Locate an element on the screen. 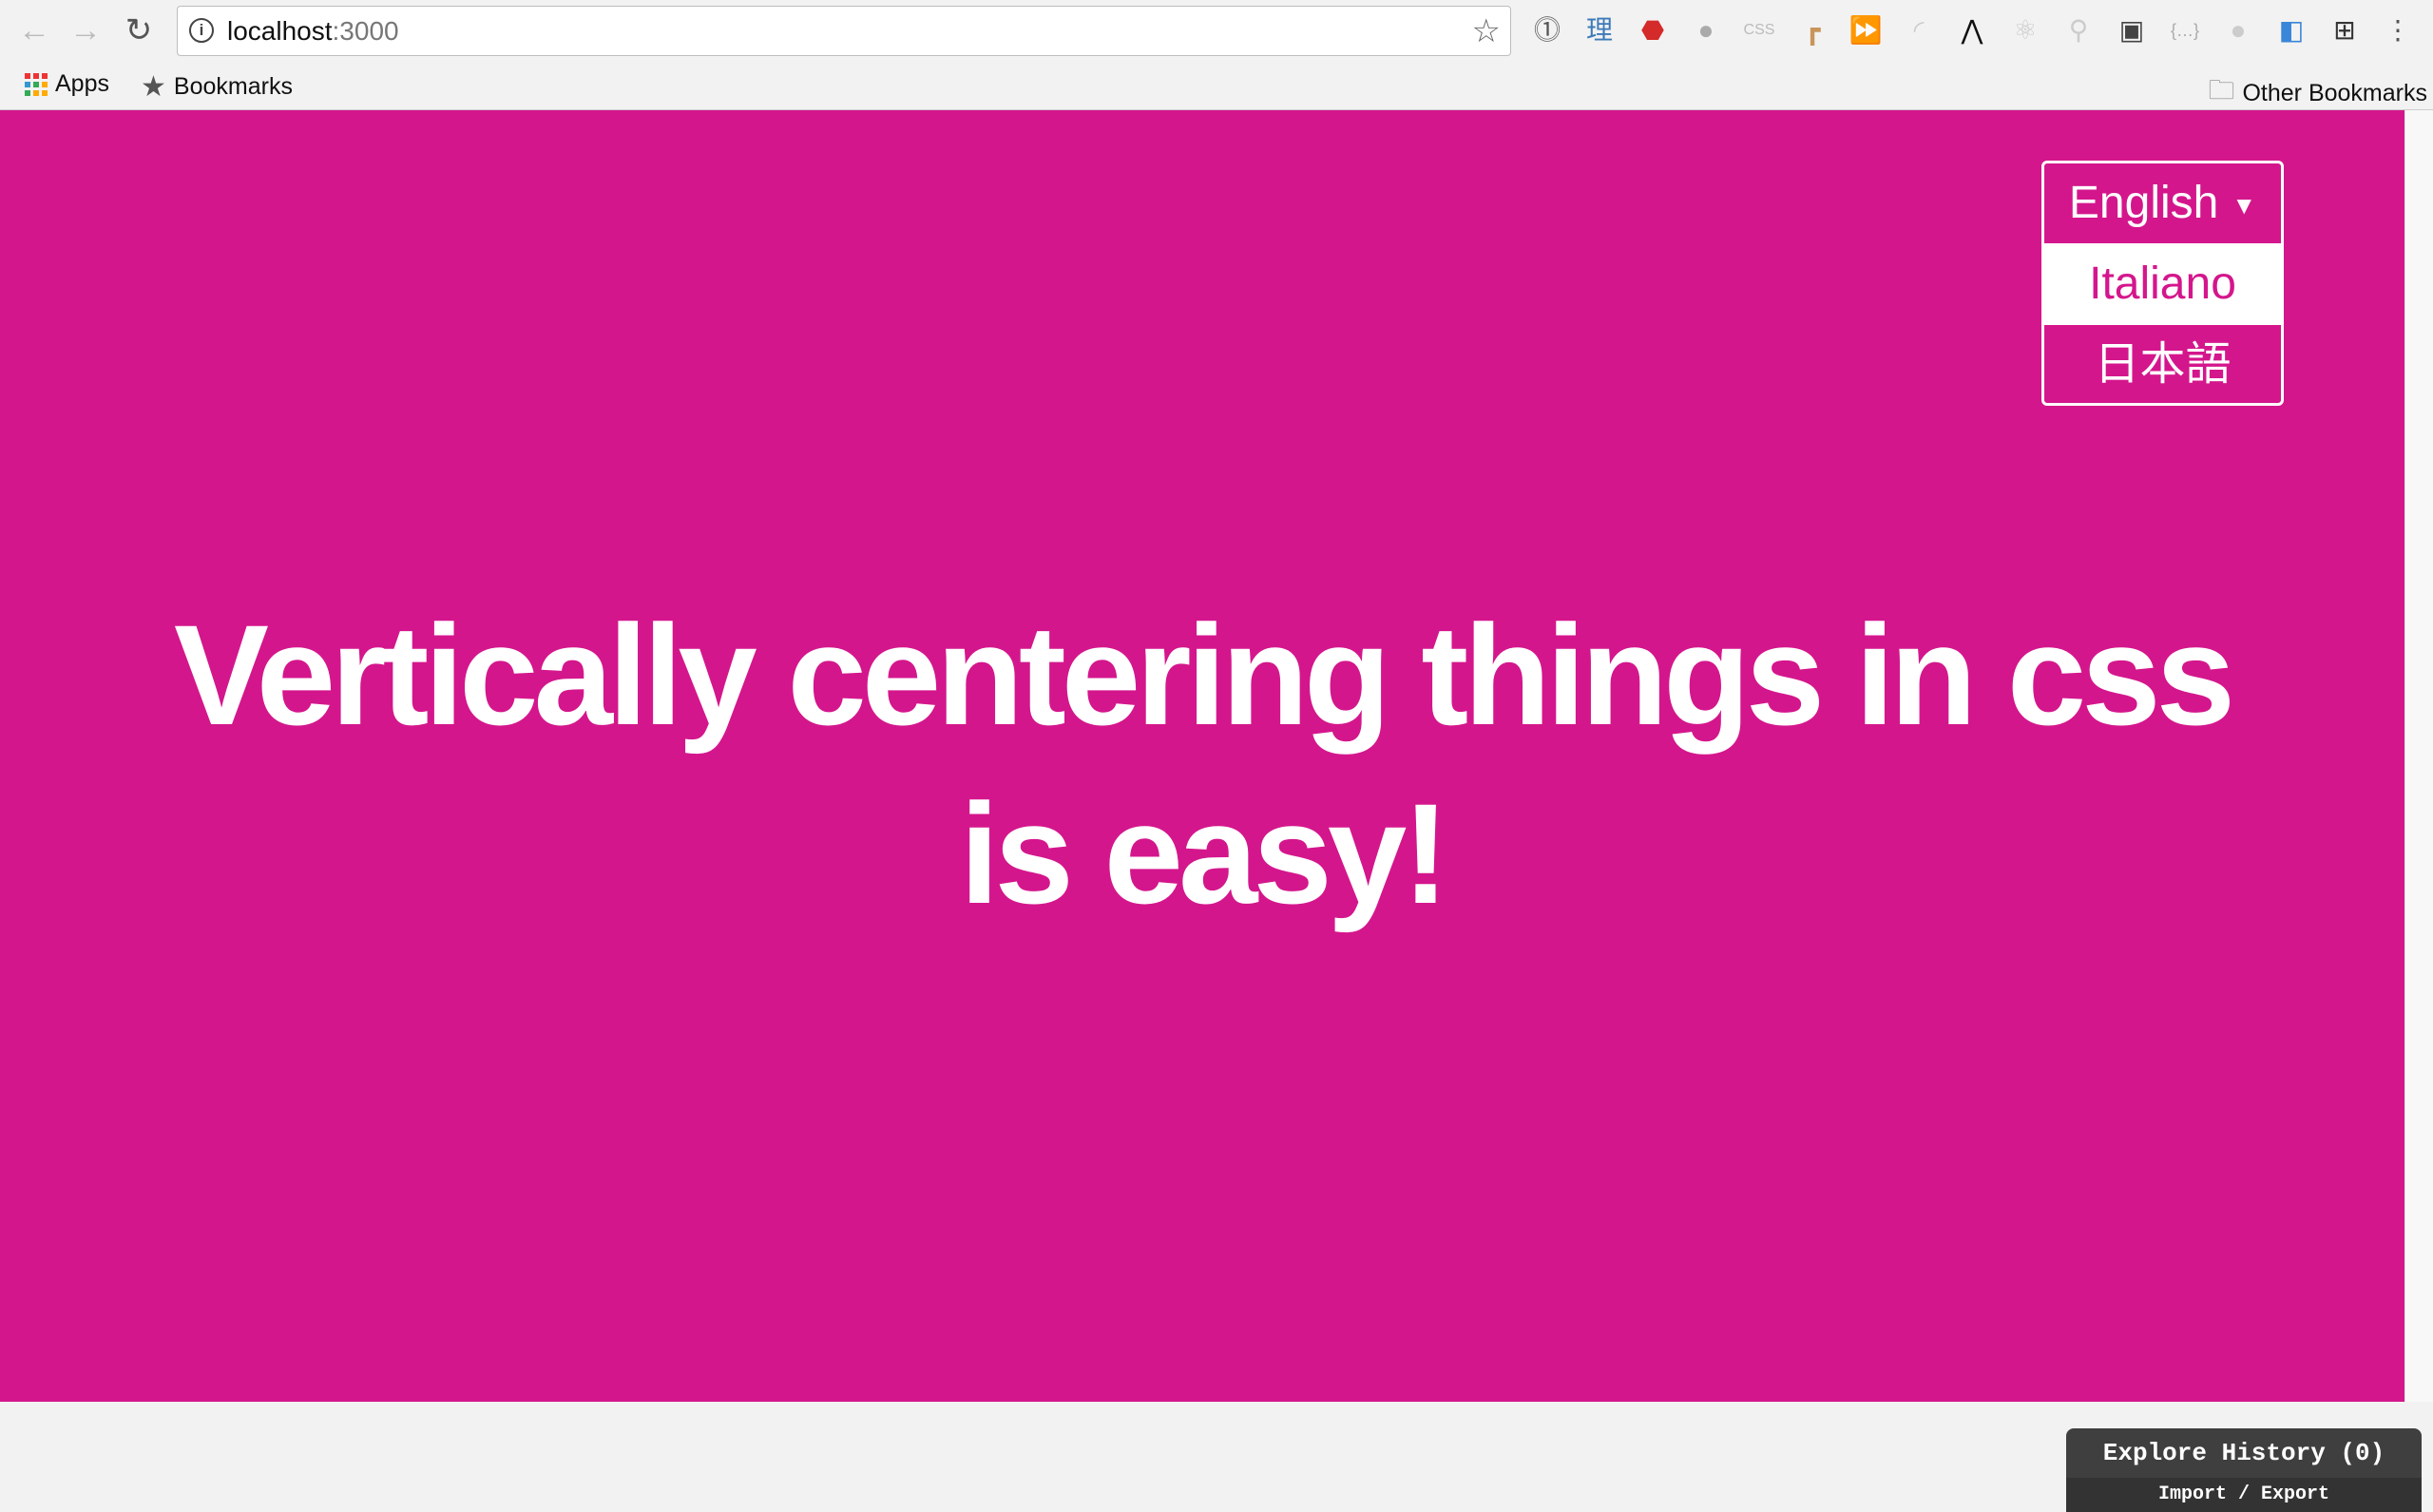 The image size is (2433, 1512). explore-history-panel: Explore History (0) Import / Export is located at coordinates (2244, 1470).